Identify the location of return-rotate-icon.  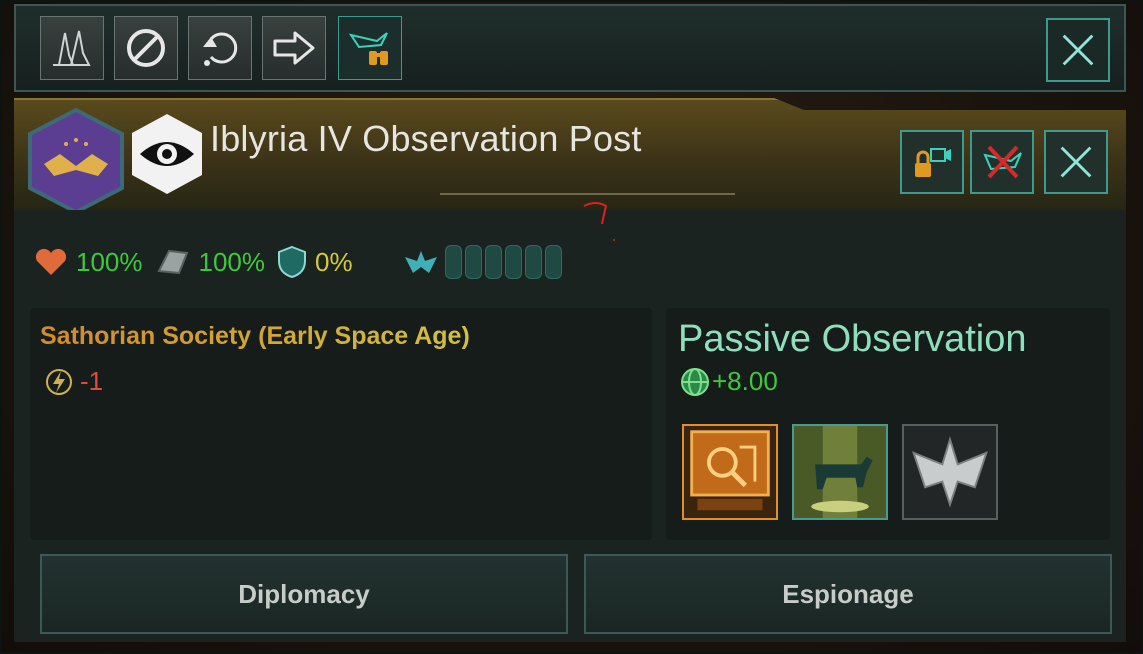
(220, 49).